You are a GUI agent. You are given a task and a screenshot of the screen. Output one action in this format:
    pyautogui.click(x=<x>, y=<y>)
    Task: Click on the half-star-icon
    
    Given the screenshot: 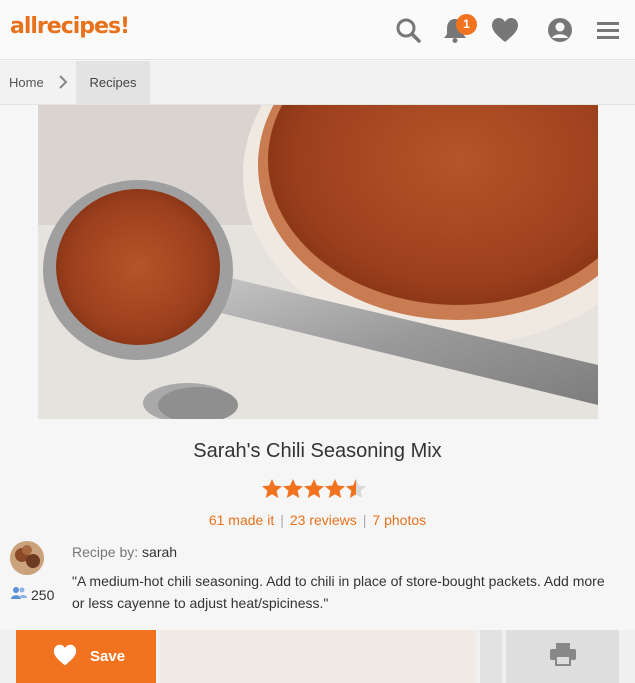 What is the action you would take?
    pyautogui.click(x=356, y=488)
    